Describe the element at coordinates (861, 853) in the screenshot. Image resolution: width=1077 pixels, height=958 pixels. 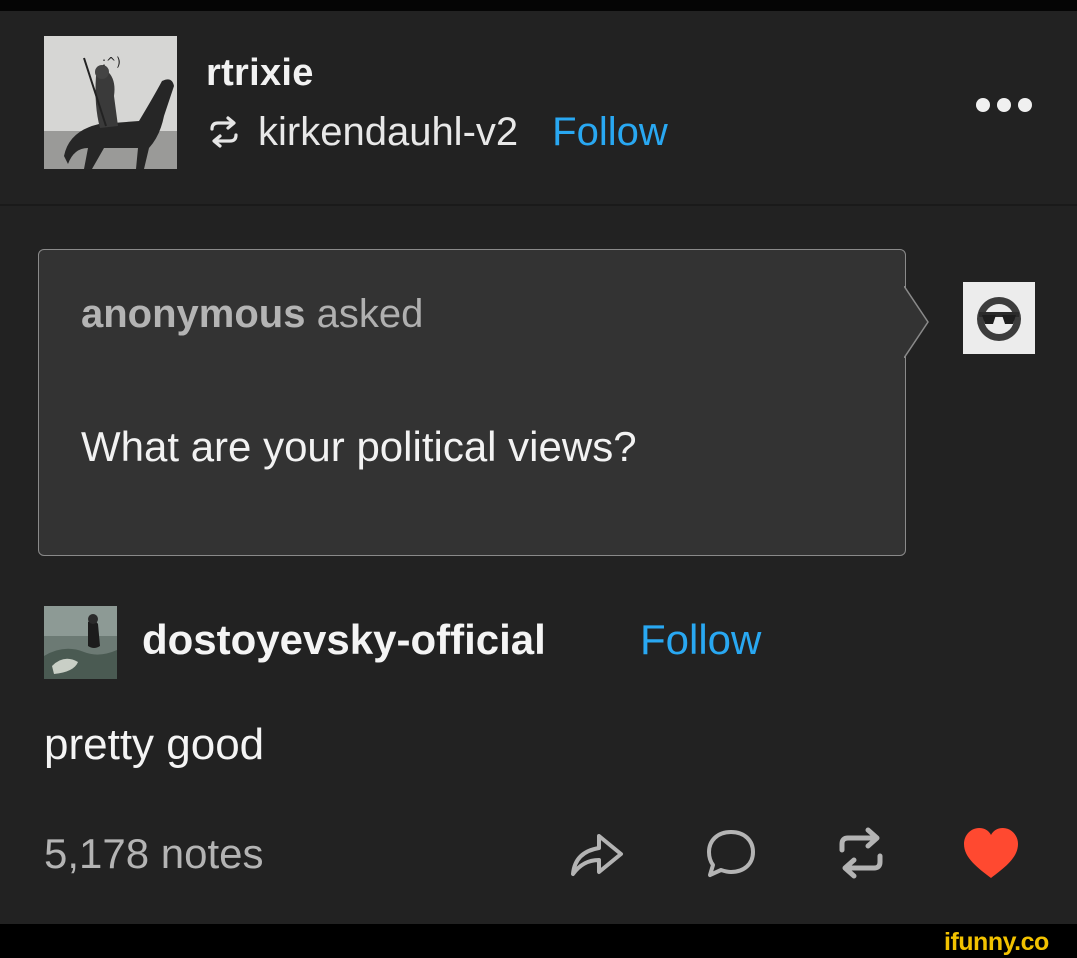
I see `reblog-action-icon` at that location.